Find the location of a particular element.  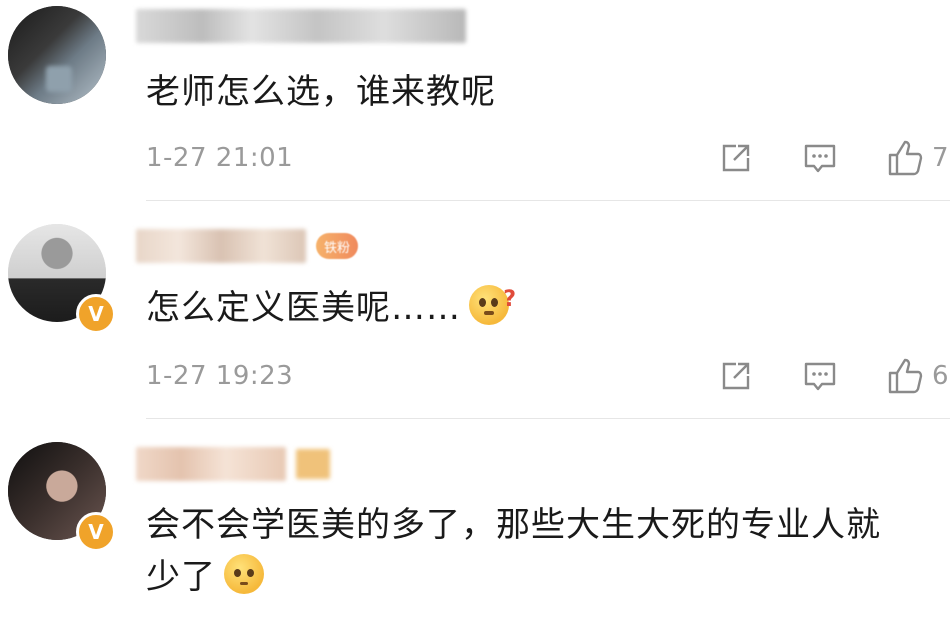

comment-text-content: 少了 is located at coordinates (181, 577).